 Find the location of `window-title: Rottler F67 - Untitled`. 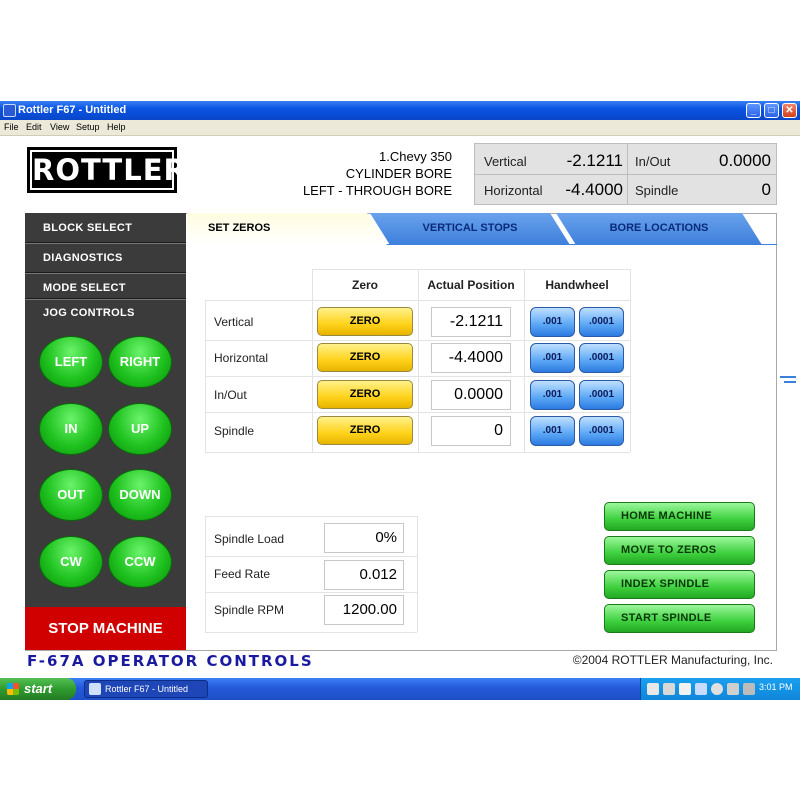

window-title: Rottler F67 - Untitled is located at coordinates (72, 110).